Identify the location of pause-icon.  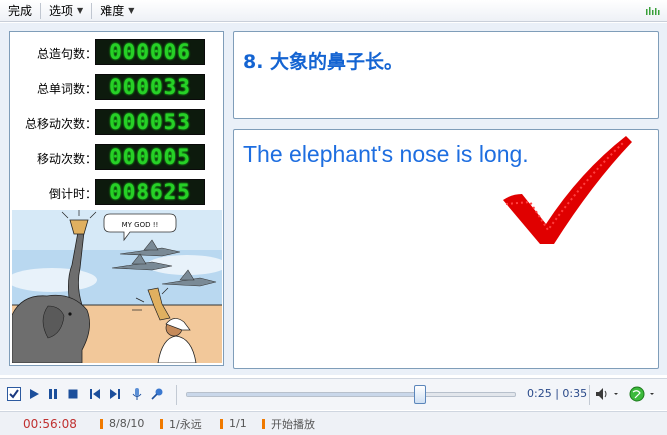
(53, 394).